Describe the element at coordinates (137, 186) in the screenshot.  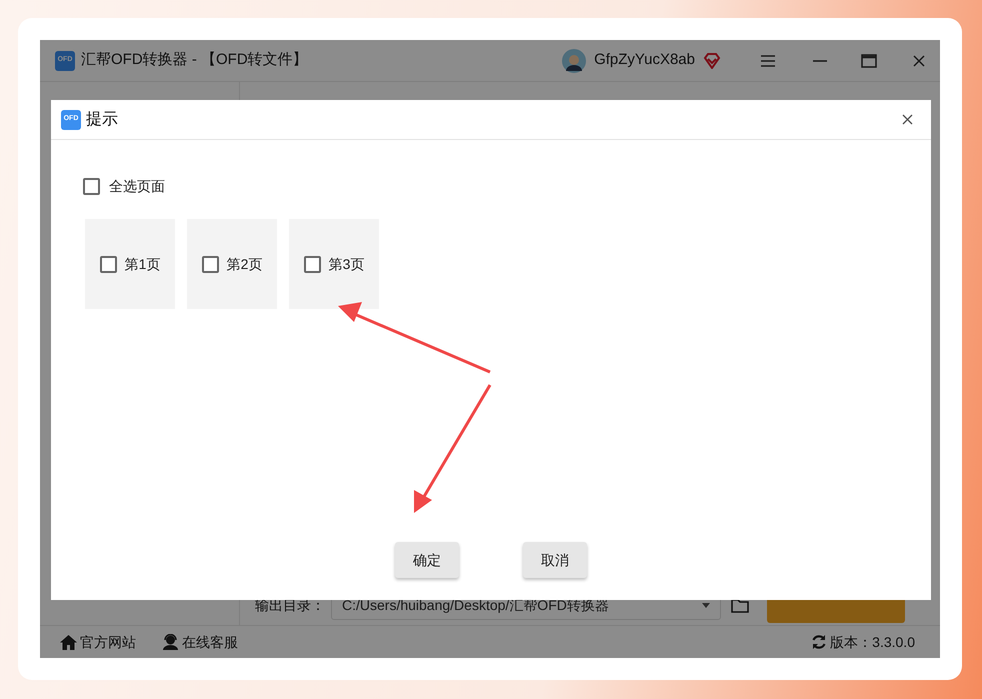
I see `checkbox-label: 全选页面` at that location.